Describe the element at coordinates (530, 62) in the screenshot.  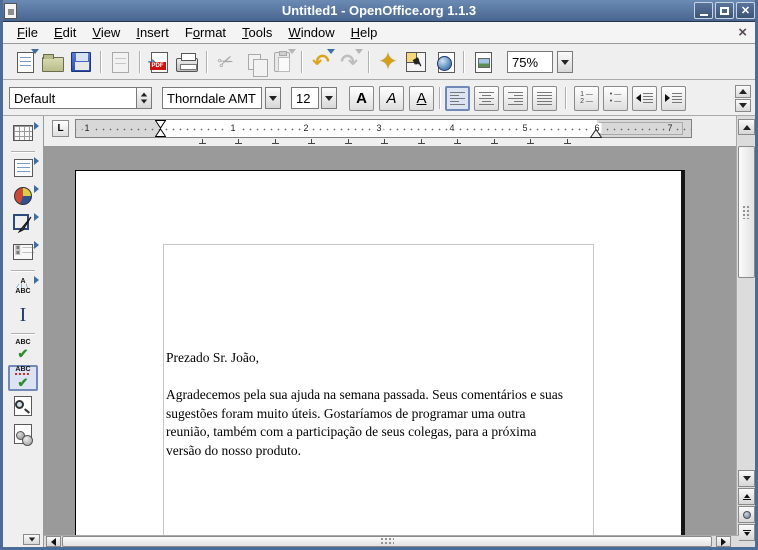
I see `zoom-input: 75%` at that location.